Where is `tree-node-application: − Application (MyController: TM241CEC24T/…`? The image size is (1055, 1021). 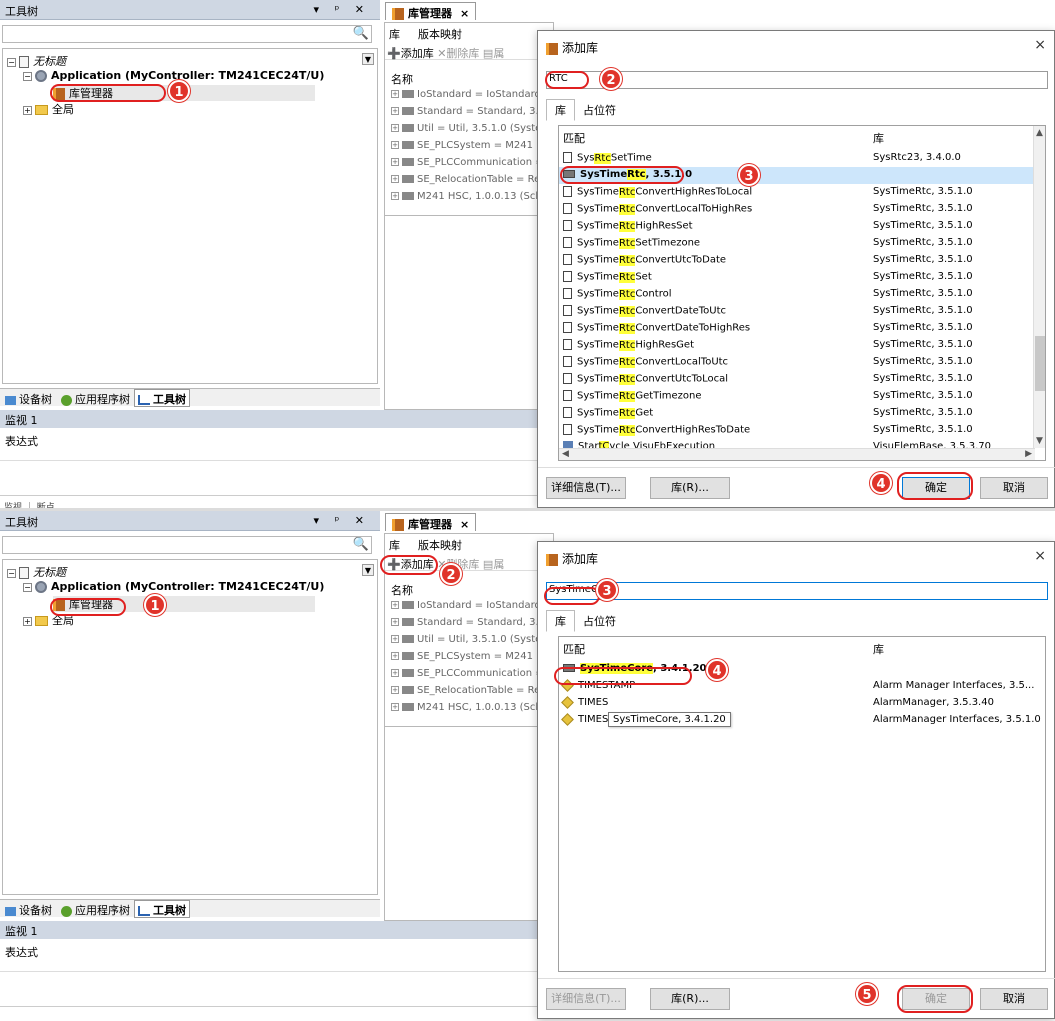 tree-node-application: − Application (MyController: TM241CEC24T/… is located at coordinates (173, 586).